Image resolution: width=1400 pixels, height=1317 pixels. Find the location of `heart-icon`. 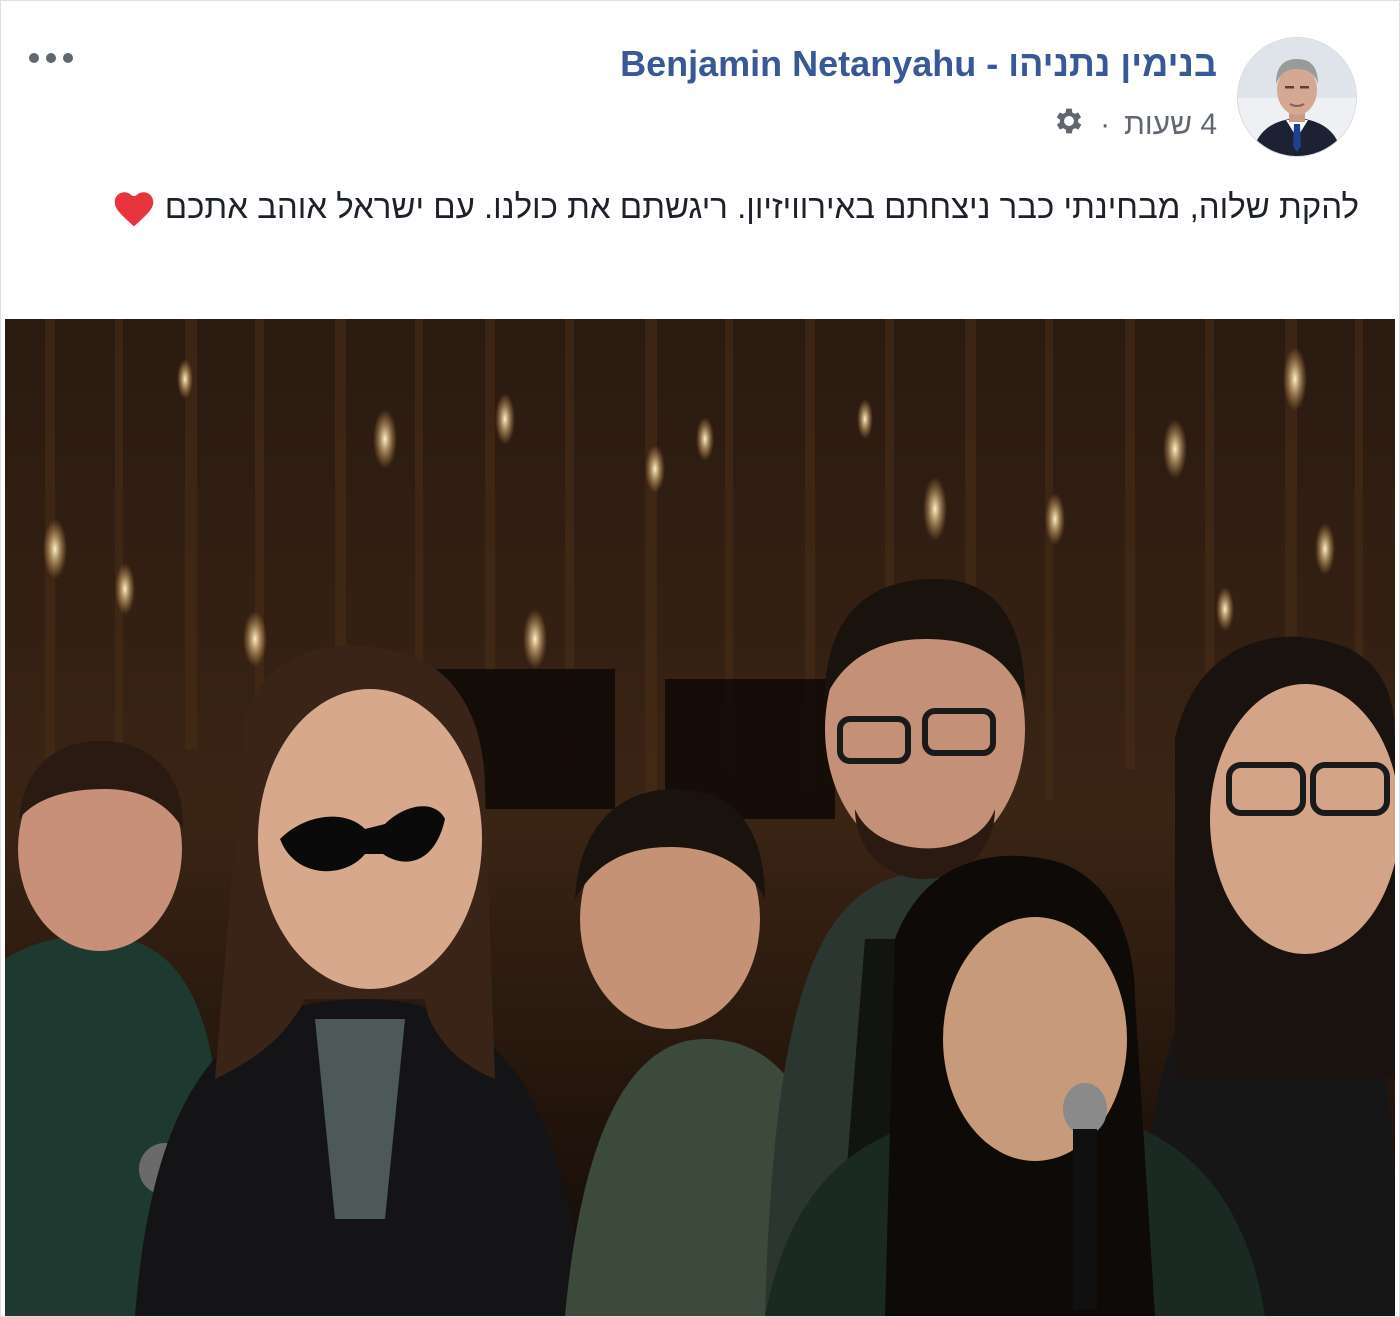

heart-icon is located at coordinates (134, 216).